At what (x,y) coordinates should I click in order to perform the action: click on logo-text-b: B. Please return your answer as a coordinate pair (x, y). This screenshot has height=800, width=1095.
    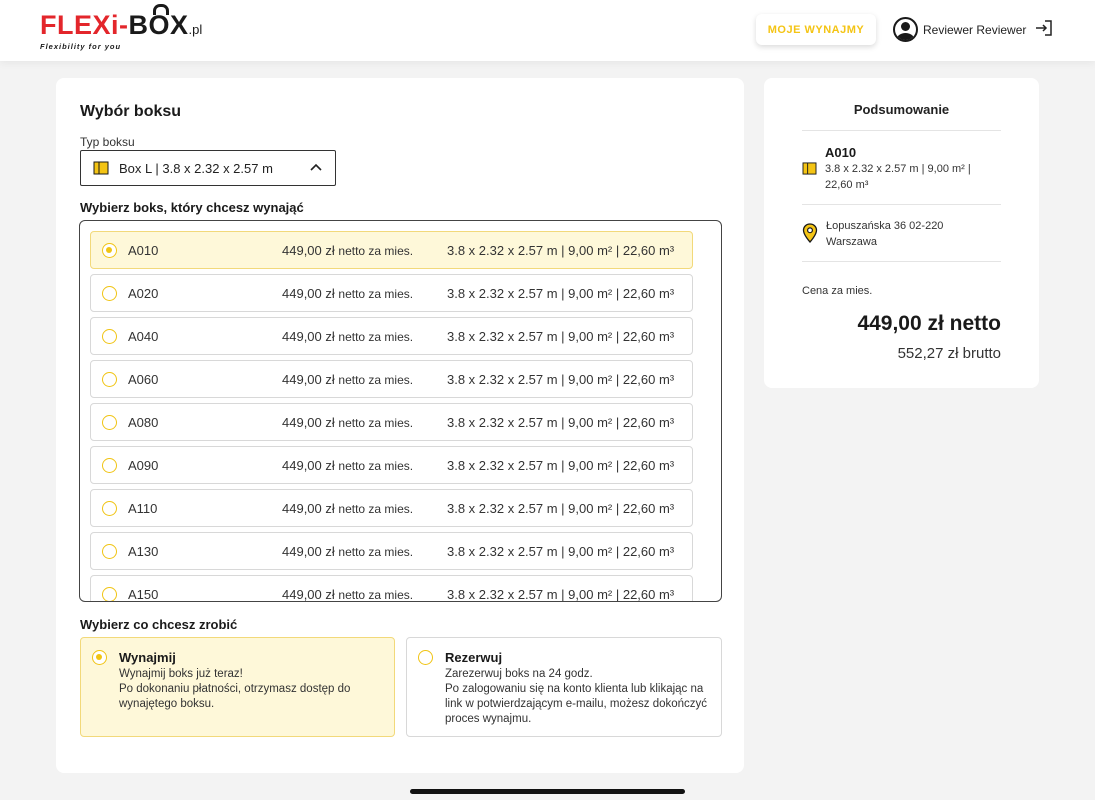
    Looking at the image, I should click on (138, 25).